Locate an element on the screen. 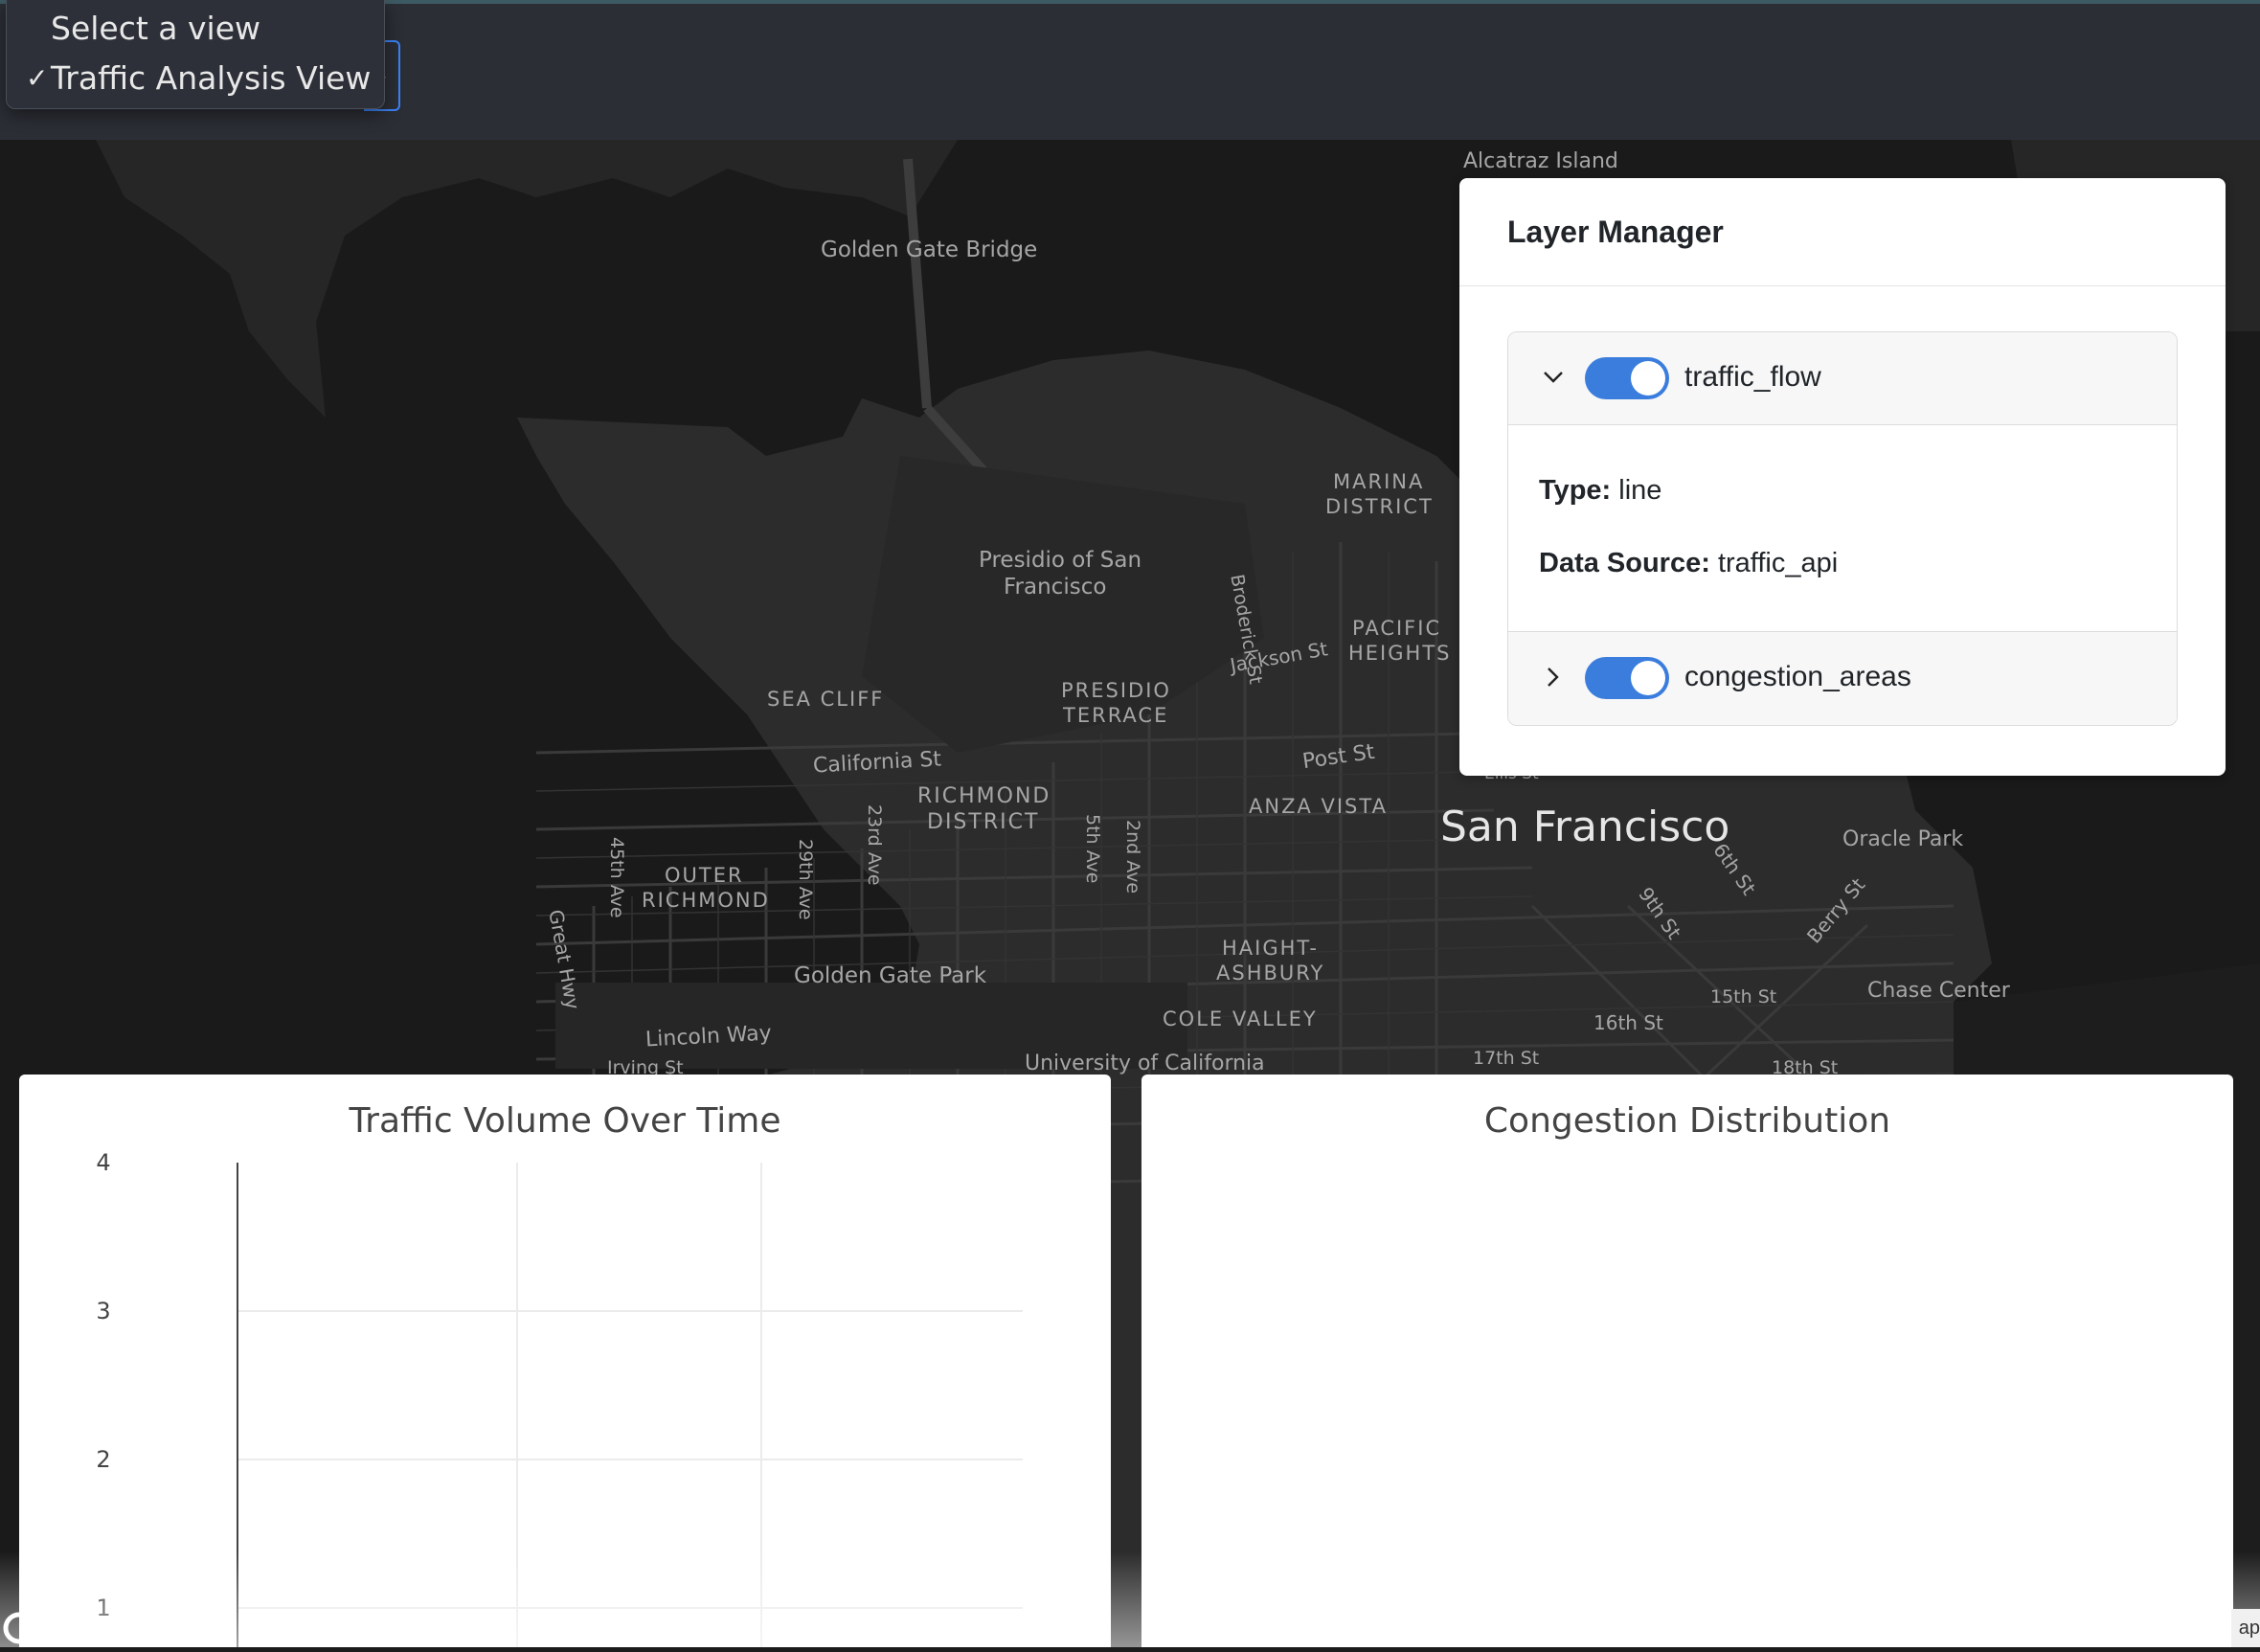  layer-name: congestion_areas is located at coordinates (1798, 677).